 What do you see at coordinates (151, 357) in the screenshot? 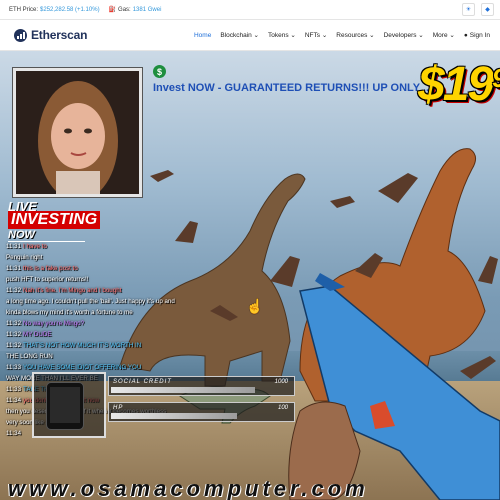
I see `chat-message: THE LONG RUN` at bounding box center [151, 357].